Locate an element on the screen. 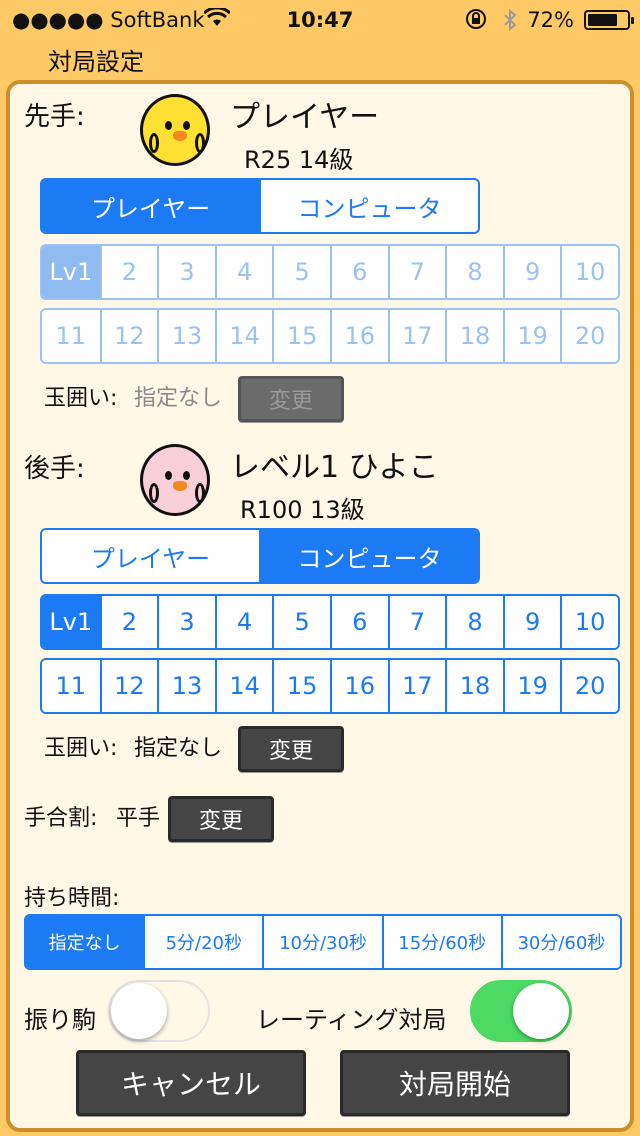 The height and width of the screenshot is (1136, 640). gote-level-button: Lv1 is located at coordinates (71, 622).